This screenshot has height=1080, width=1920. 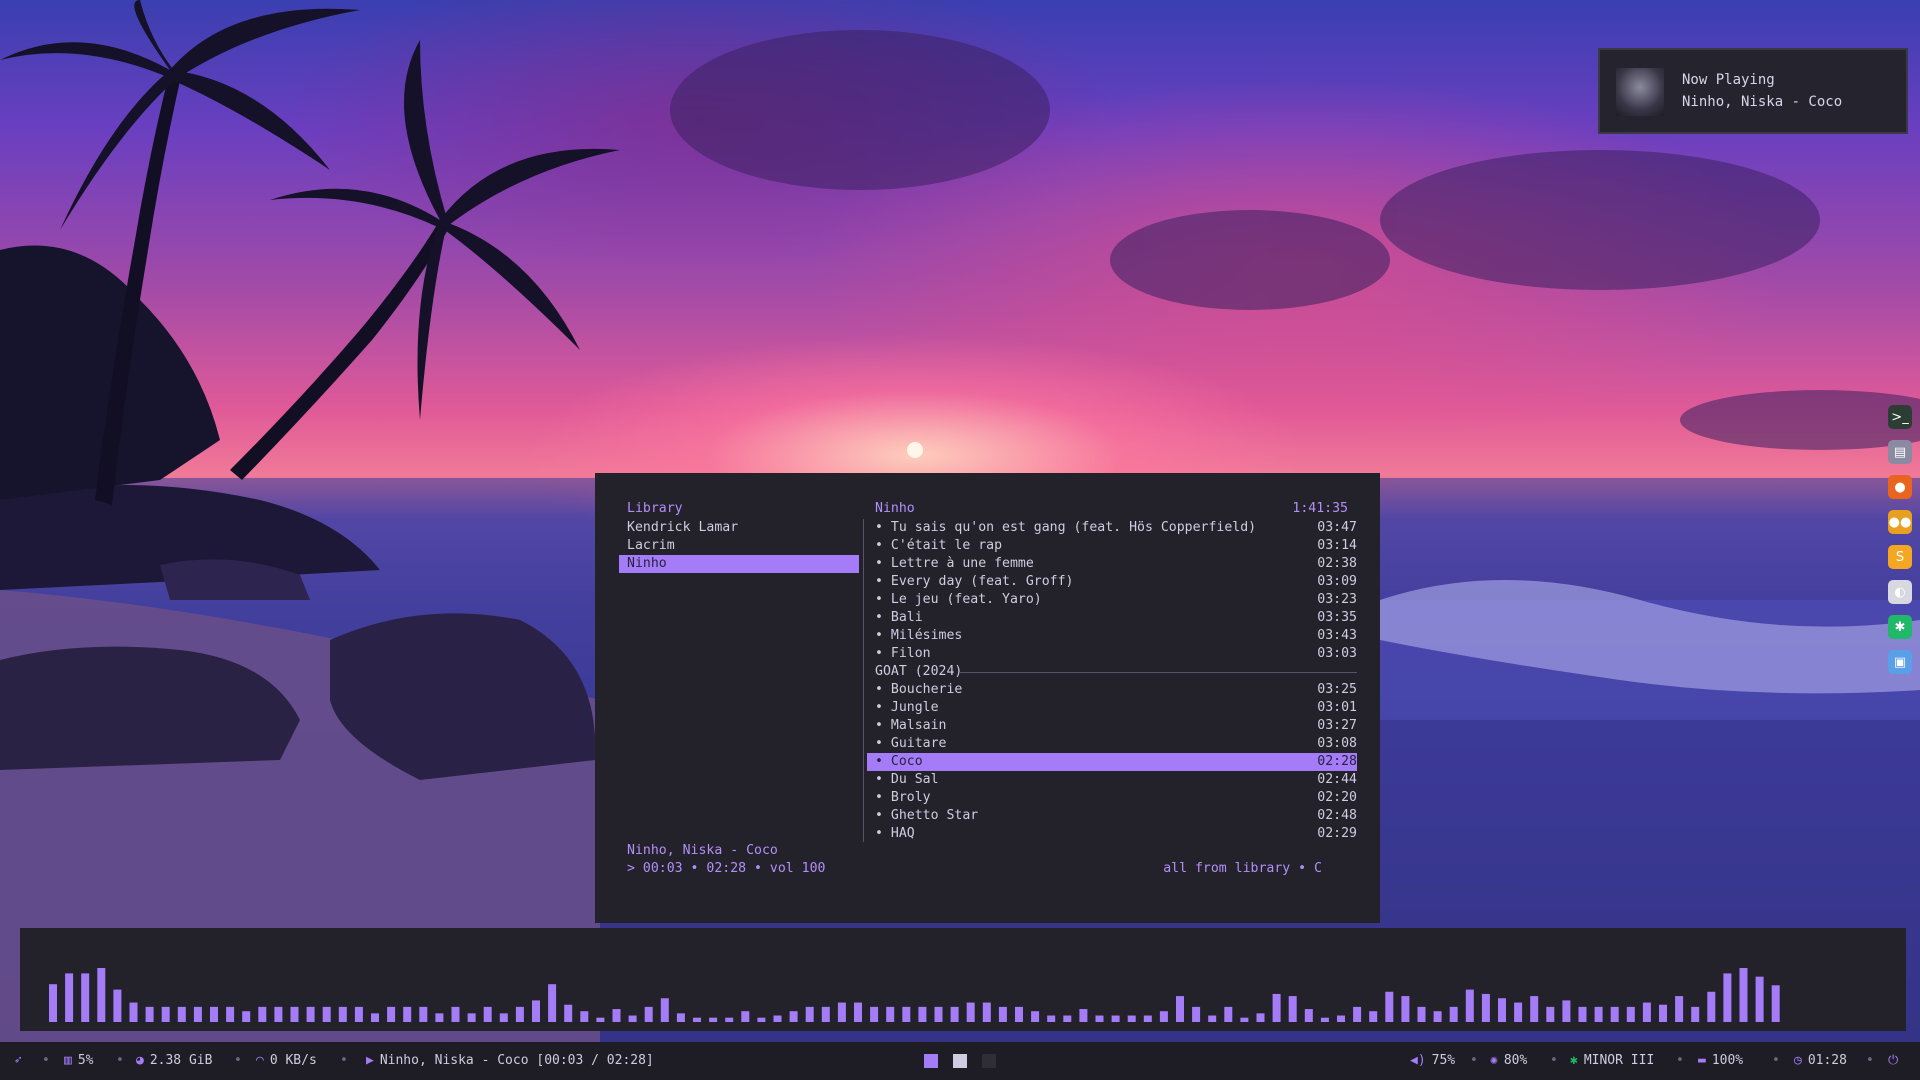 I want to click on track-title: • Le jeu (feat. Yaro), so click(x=958, y=599).